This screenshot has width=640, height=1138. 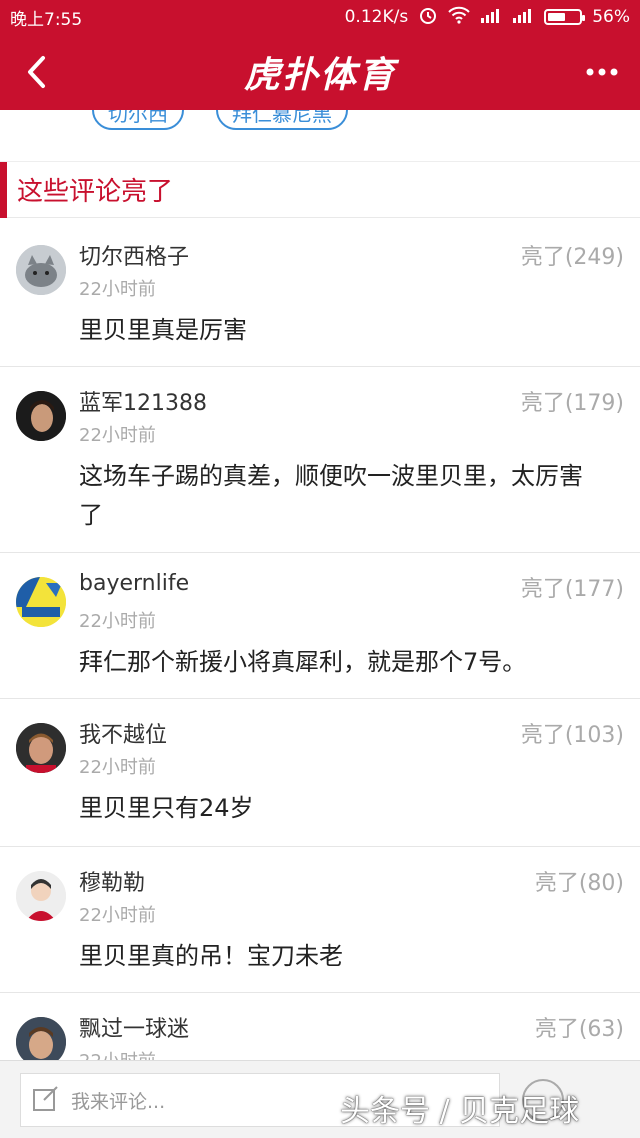 I want to click on username: bayernlife, so click(x=134, y=583).